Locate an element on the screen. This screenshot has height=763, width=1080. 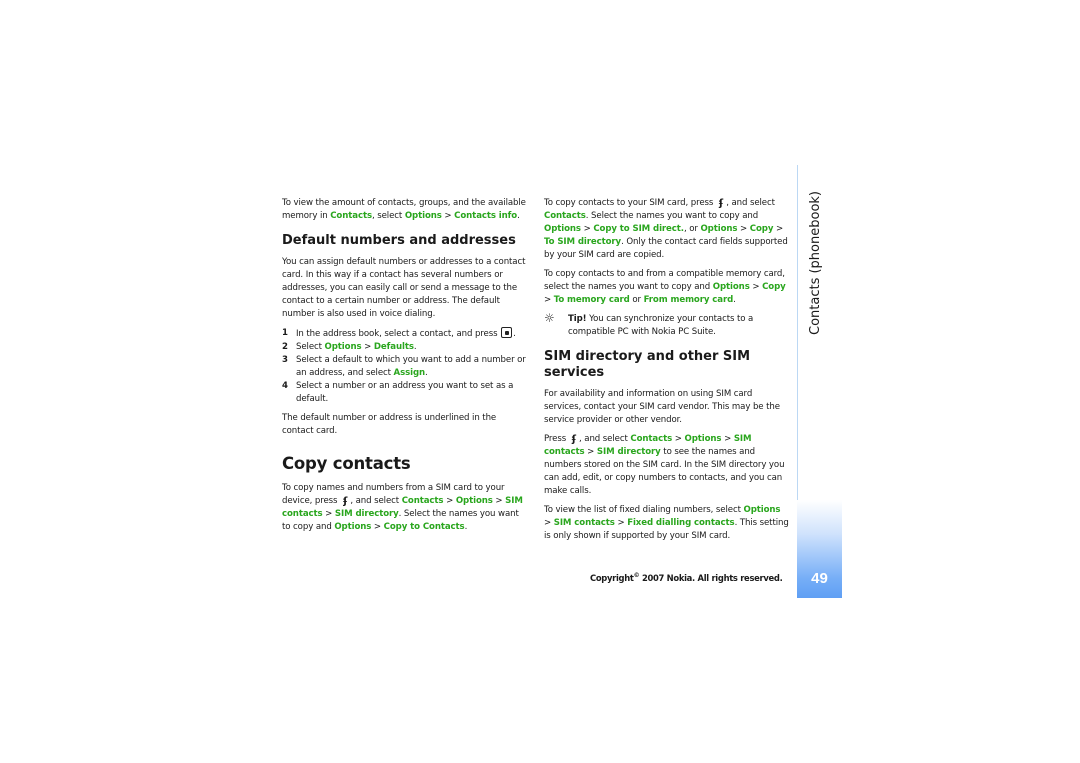
menu-term: Defaults is located at coordinates (393, 347).